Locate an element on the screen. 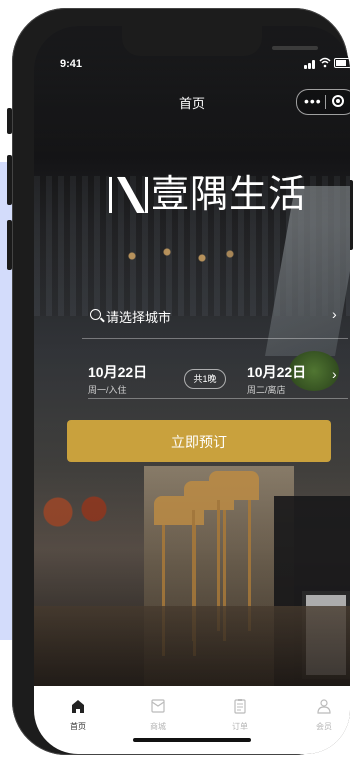 This screenshot has height=761, width=362. tab-bar: 首页 商城 订单 会员 is located at coordinates (192, 720).